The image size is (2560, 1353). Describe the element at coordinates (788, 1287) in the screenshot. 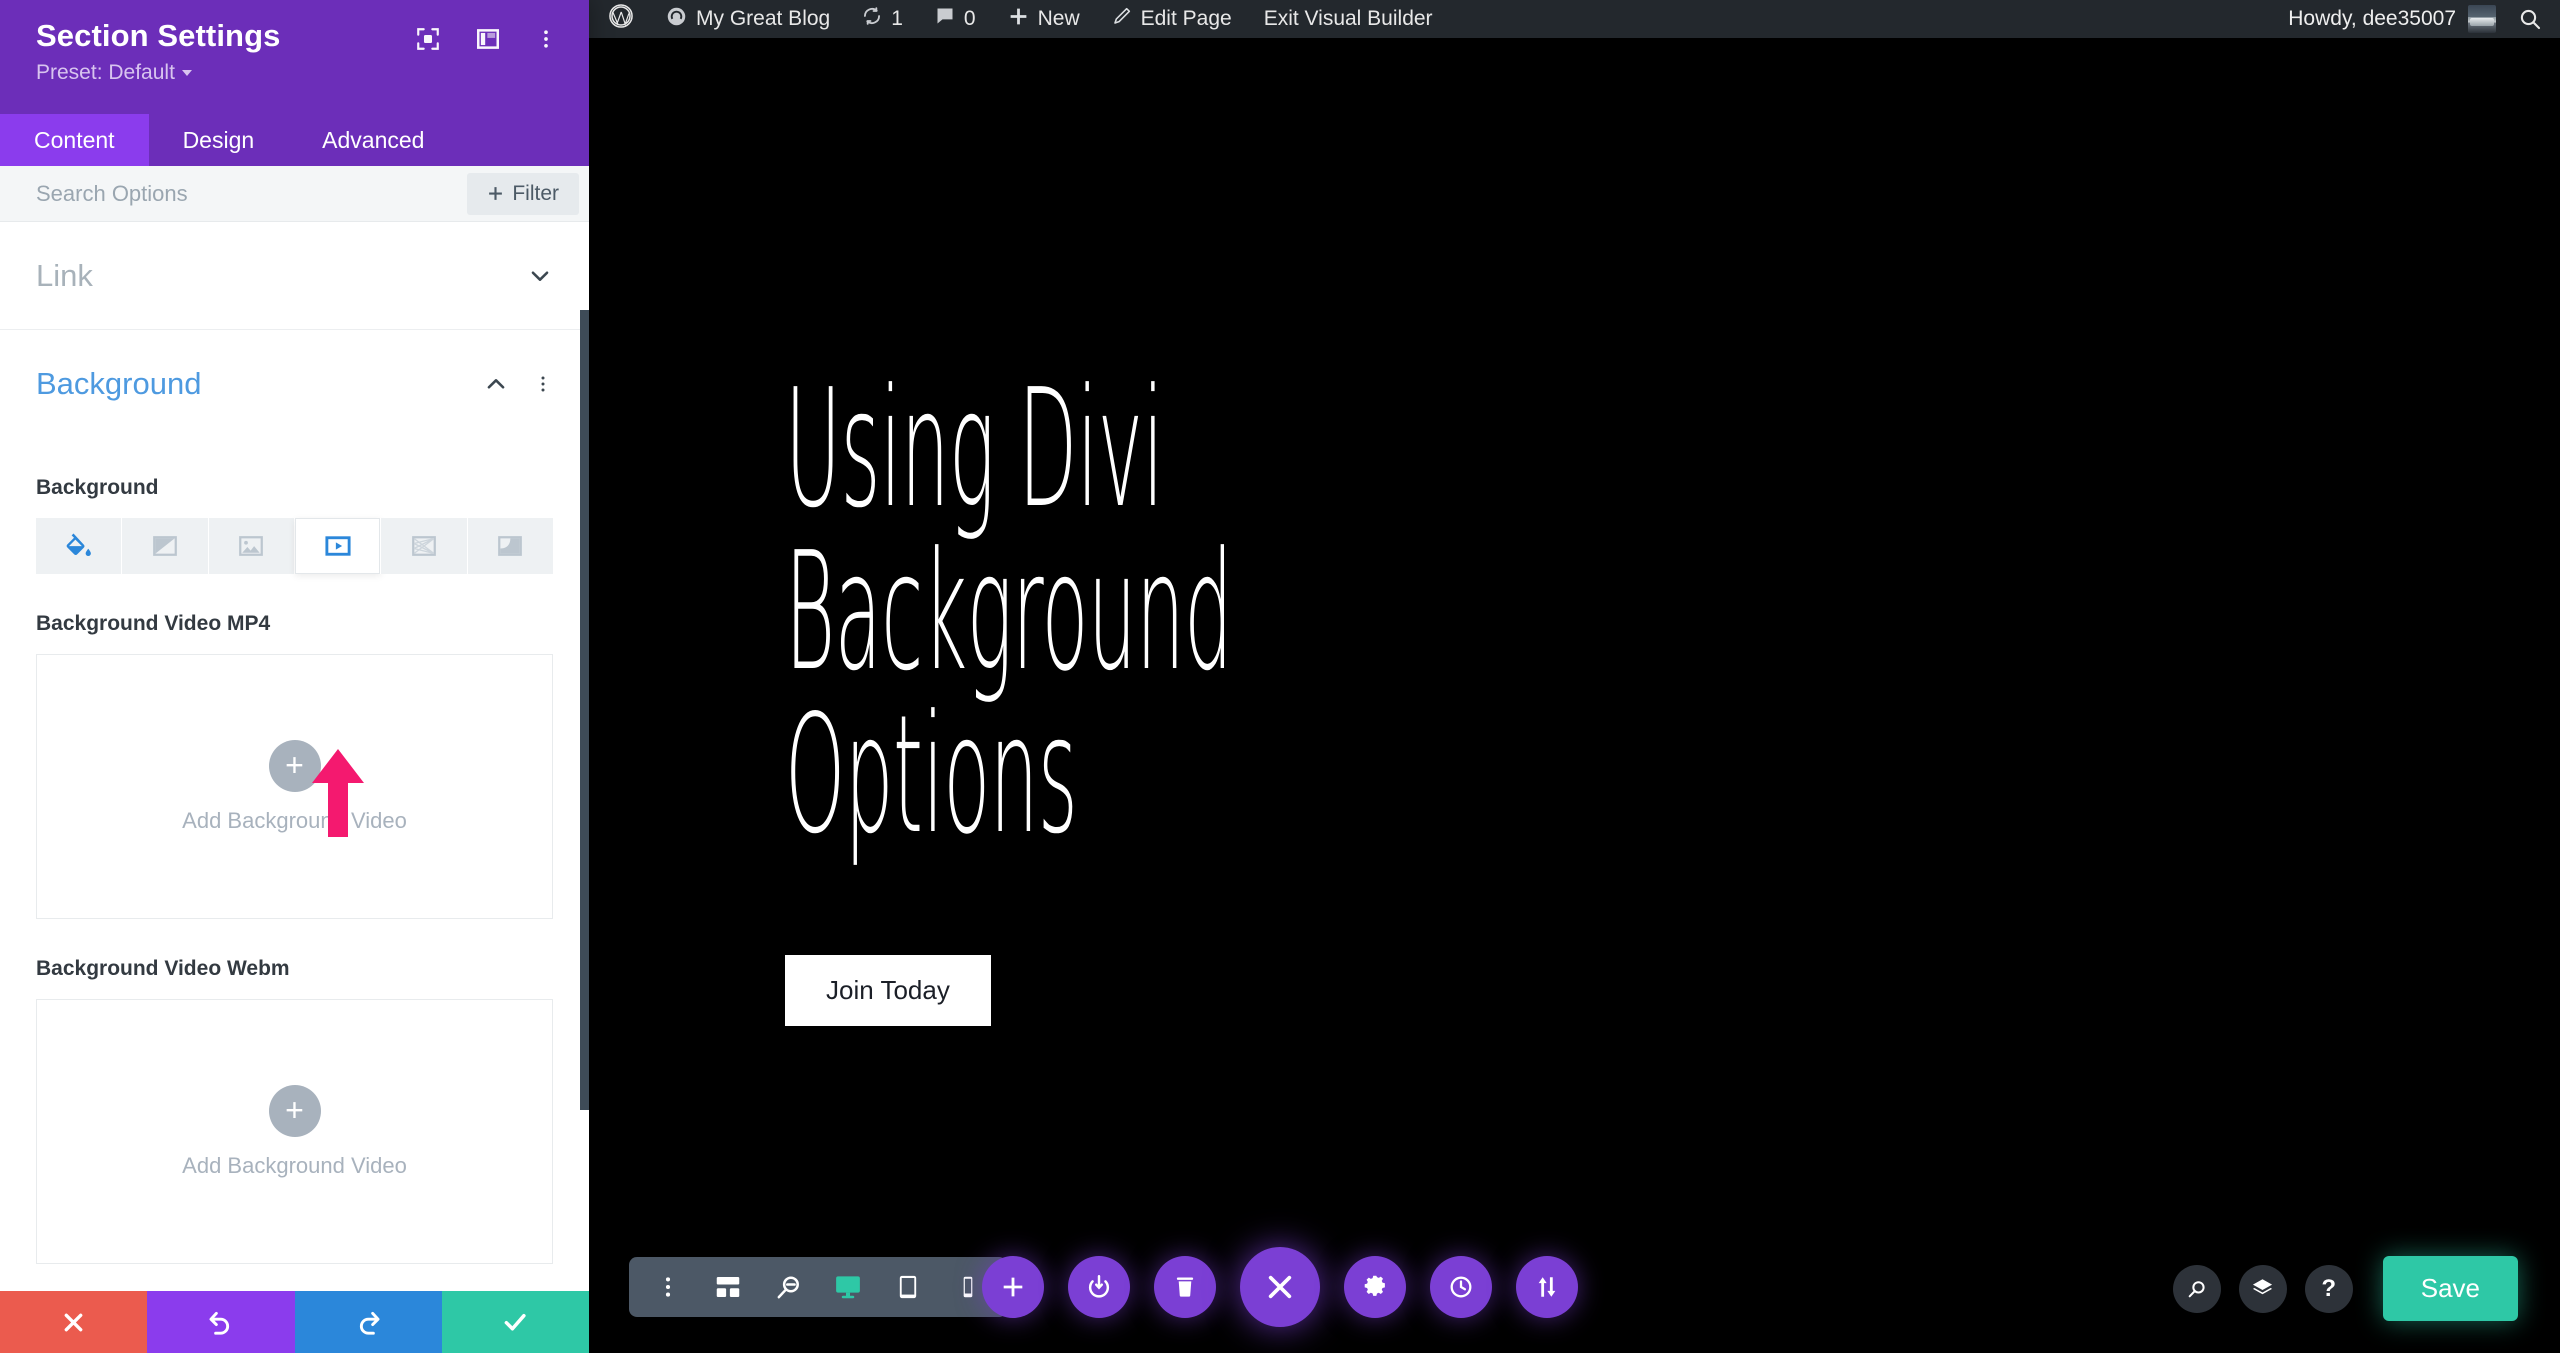

I see `zoom-out-button` at that location.